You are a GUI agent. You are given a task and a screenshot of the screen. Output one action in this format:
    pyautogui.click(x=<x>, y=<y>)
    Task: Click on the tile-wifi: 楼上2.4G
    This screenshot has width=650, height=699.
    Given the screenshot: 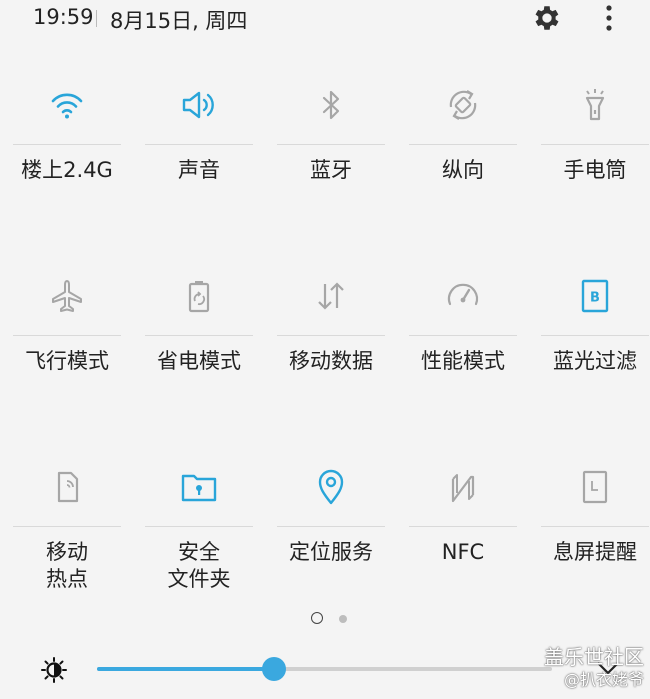 What is the action you would take?
    pyautogui.click(x=67, y=140)
    